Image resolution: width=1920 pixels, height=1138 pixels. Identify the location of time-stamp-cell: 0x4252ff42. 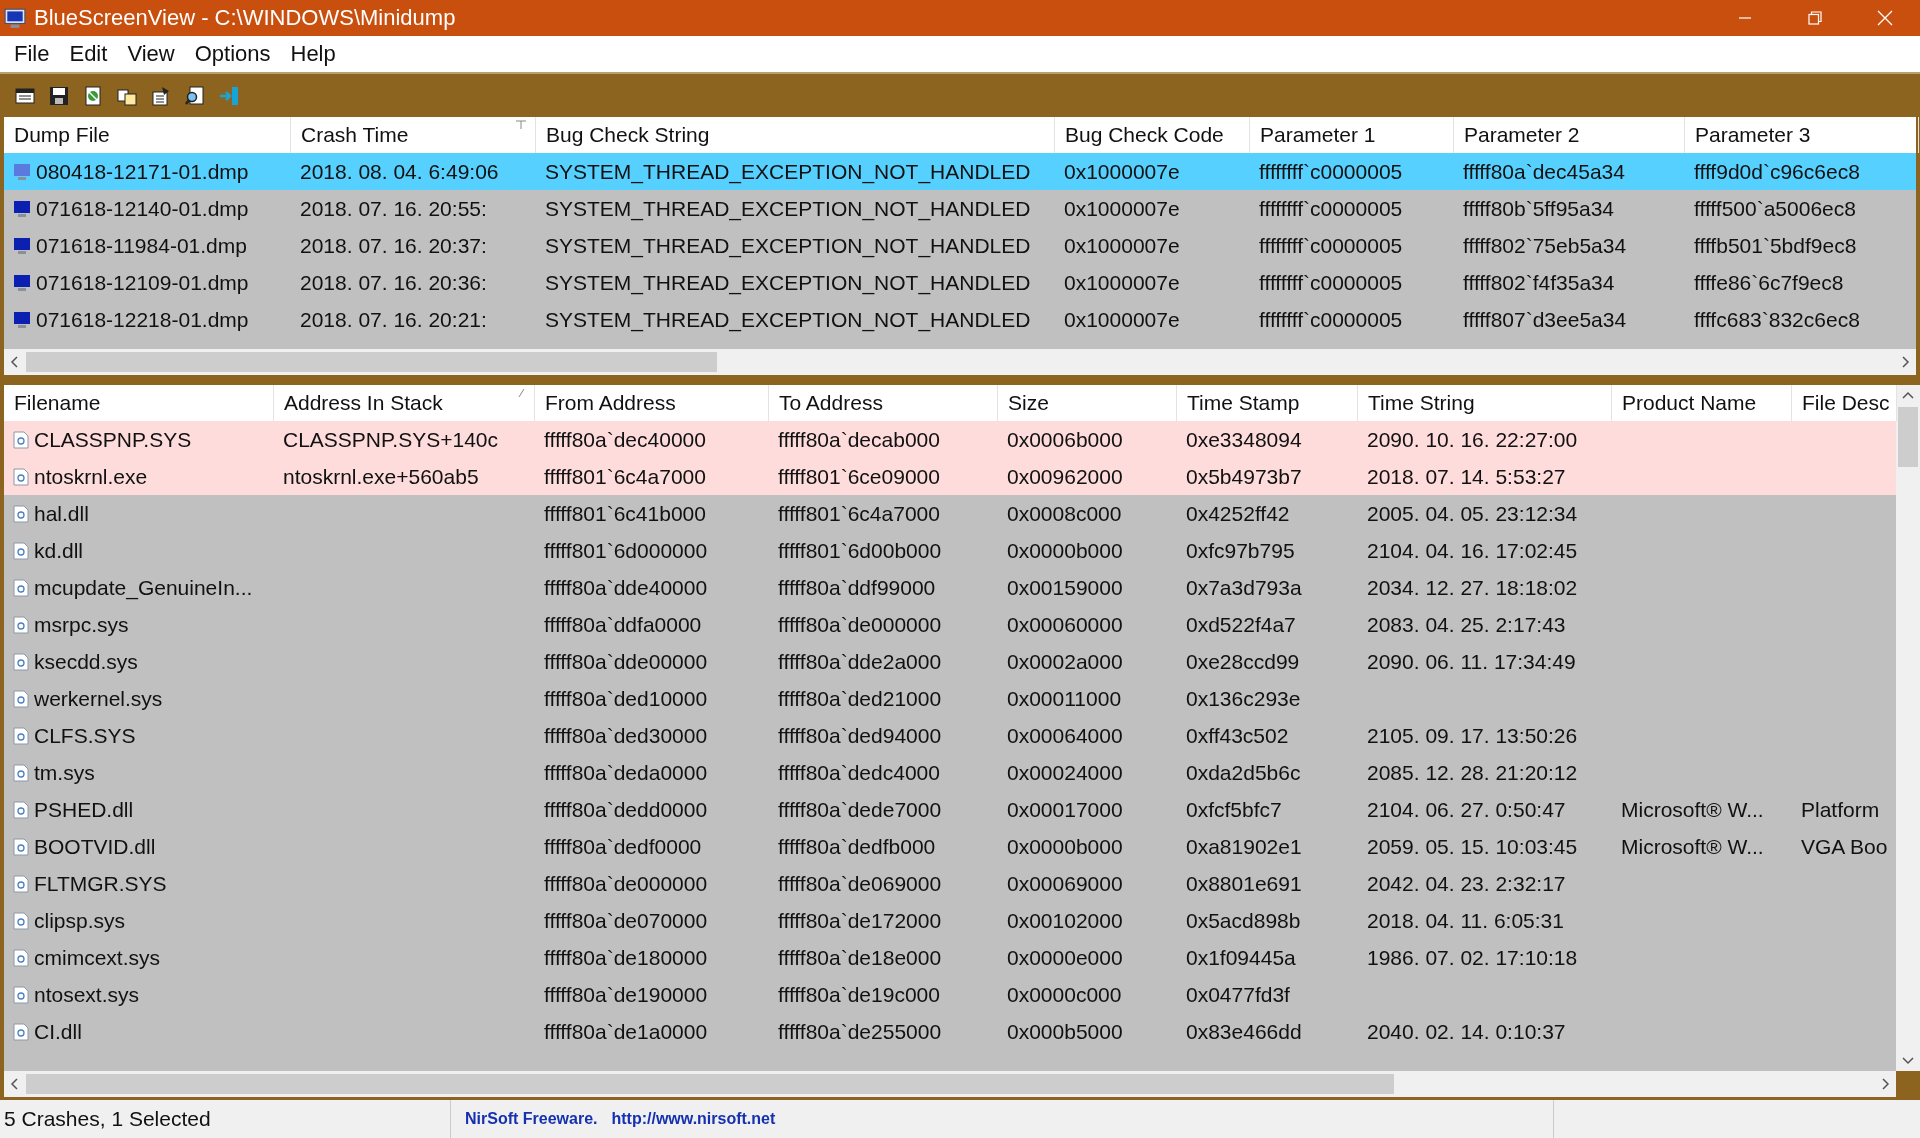
(1238, 513).